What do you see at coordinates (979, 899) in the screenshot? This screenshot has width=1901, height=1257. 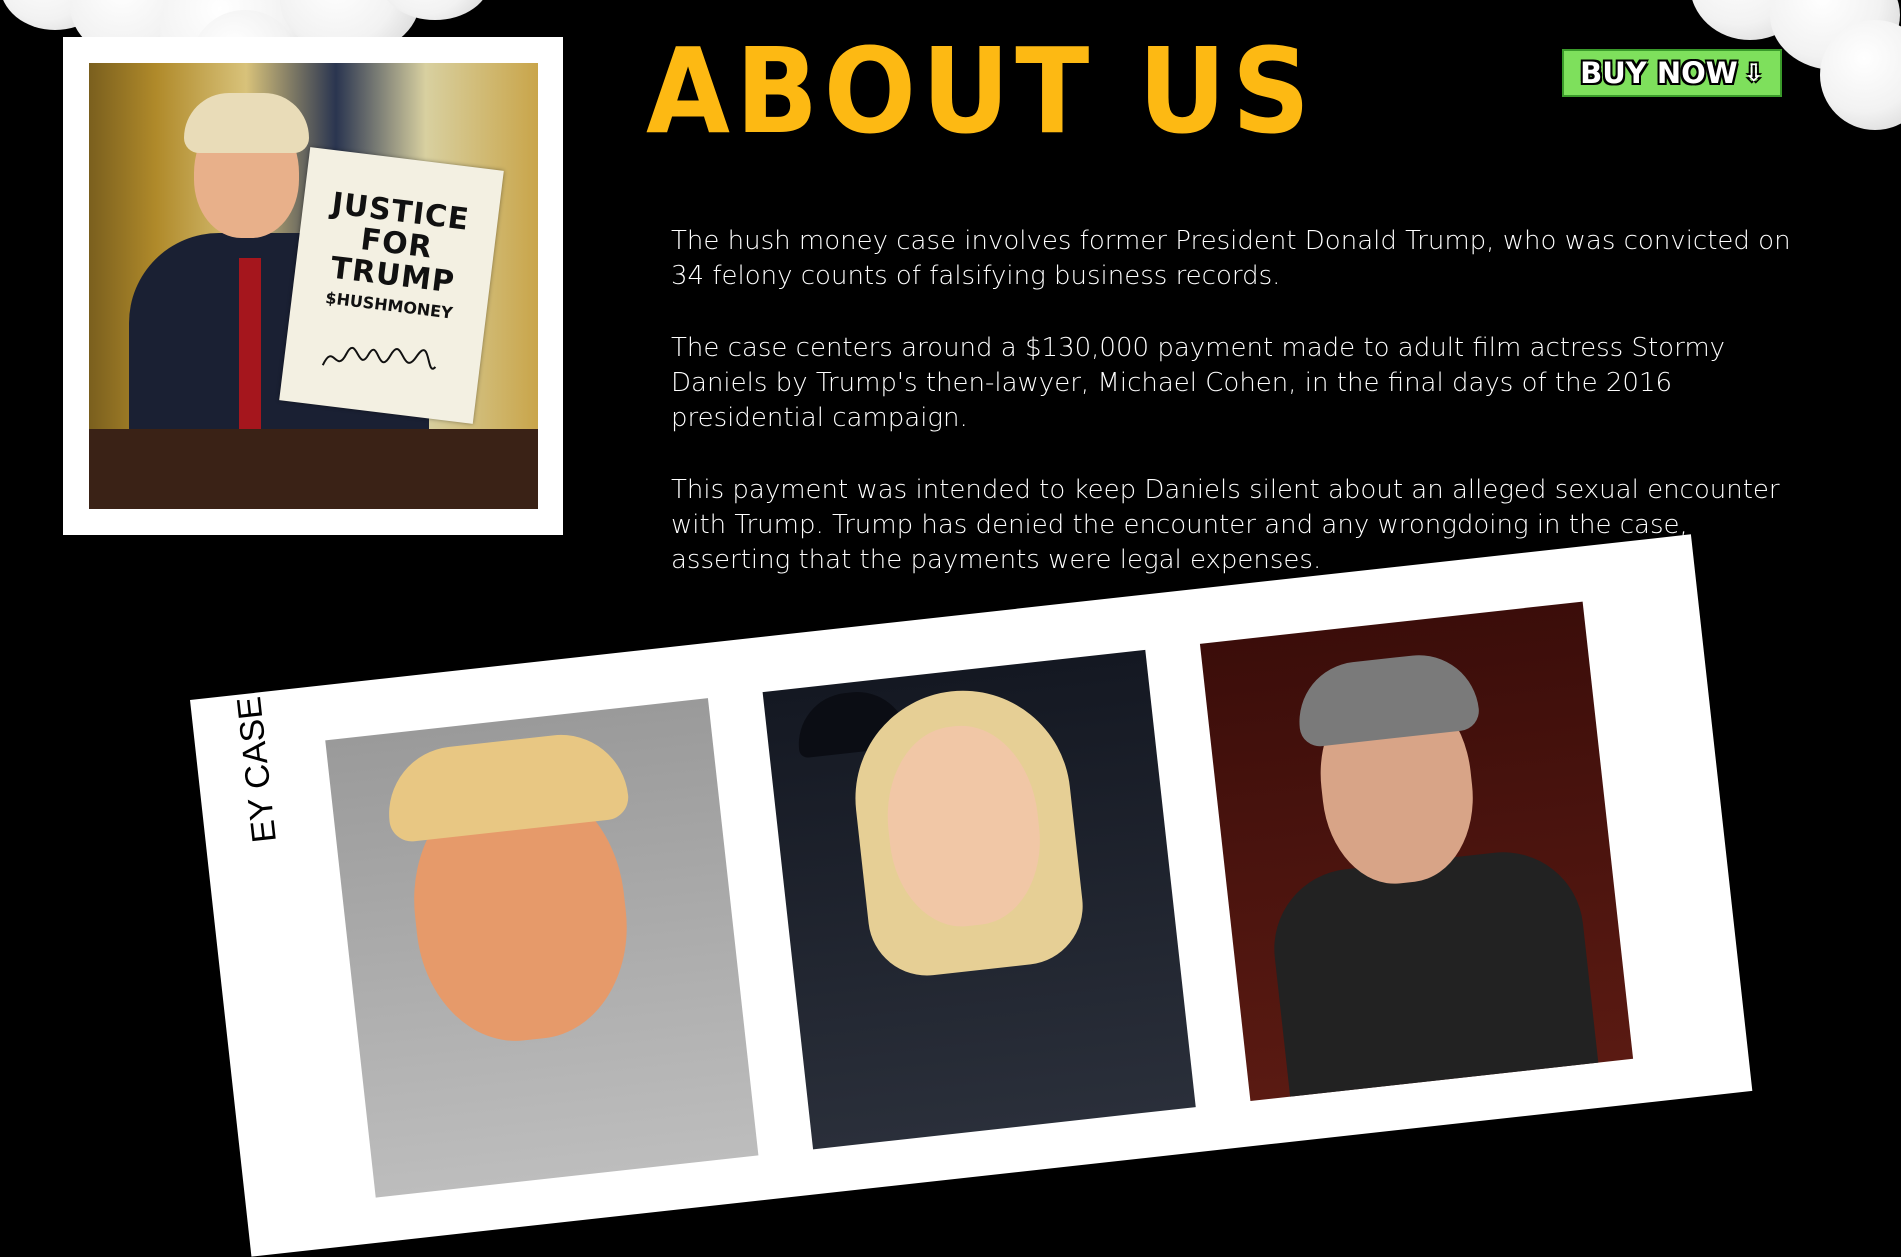 I see `strip-photo-daniels` at bounding box center [979, 899].